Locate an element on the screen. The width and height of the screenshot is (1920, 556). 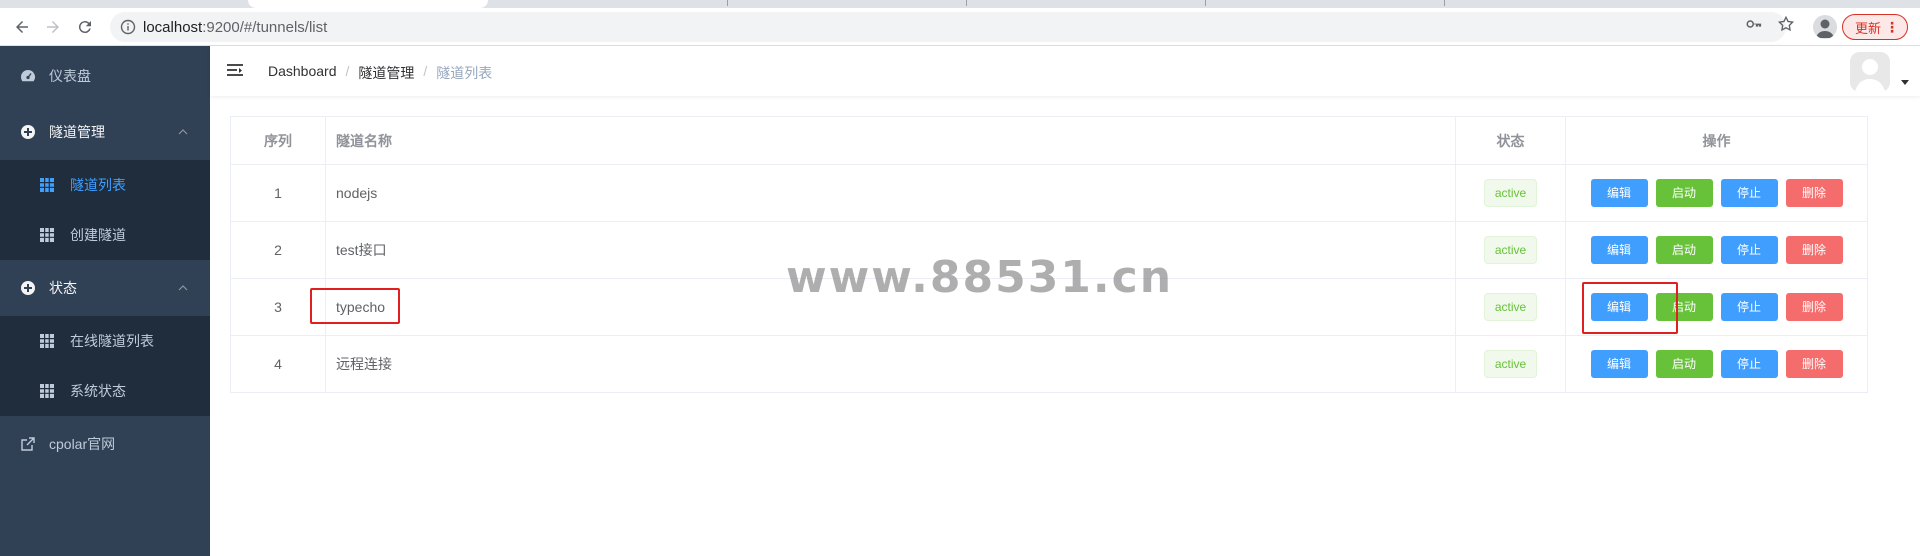
dashboard-icon is located at coordinates (28, 76).